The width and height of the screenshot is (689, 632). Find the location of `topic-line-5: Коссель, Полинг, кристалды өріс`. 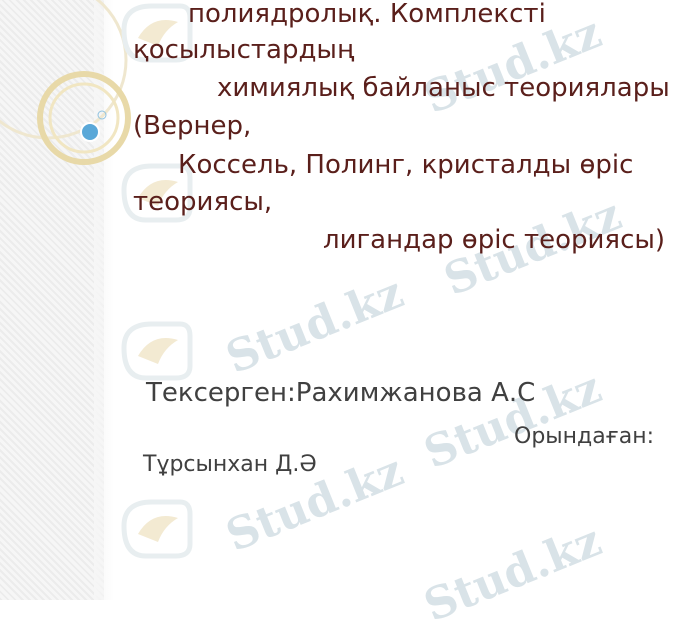

topic-line-5: Коссель, Полинг, кристалды өріс is located at coordinates (406, 165).